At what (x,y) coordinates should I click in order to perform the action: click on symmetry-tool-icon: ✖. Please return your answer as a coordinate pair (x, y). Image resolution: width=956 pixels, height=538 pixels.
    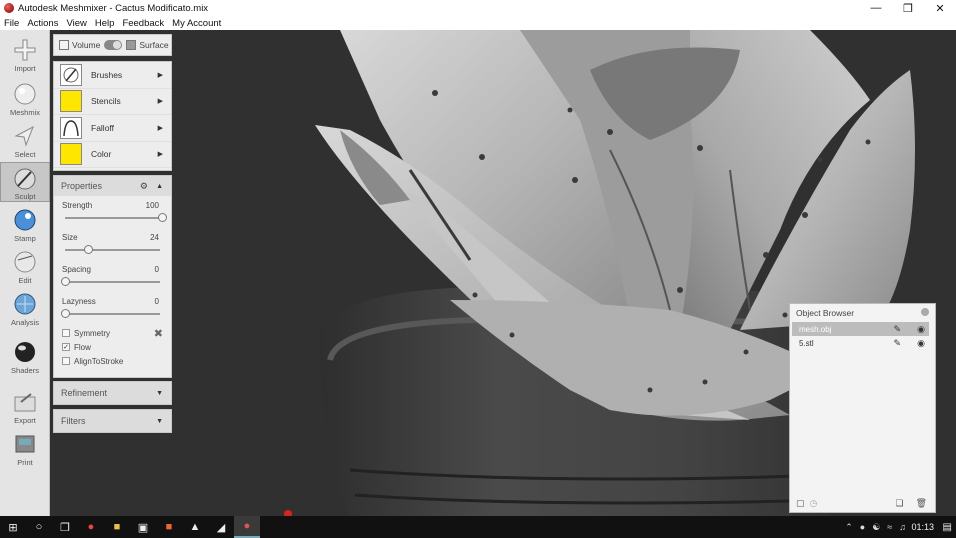
    Looking at the image, I should click on (158, 333).